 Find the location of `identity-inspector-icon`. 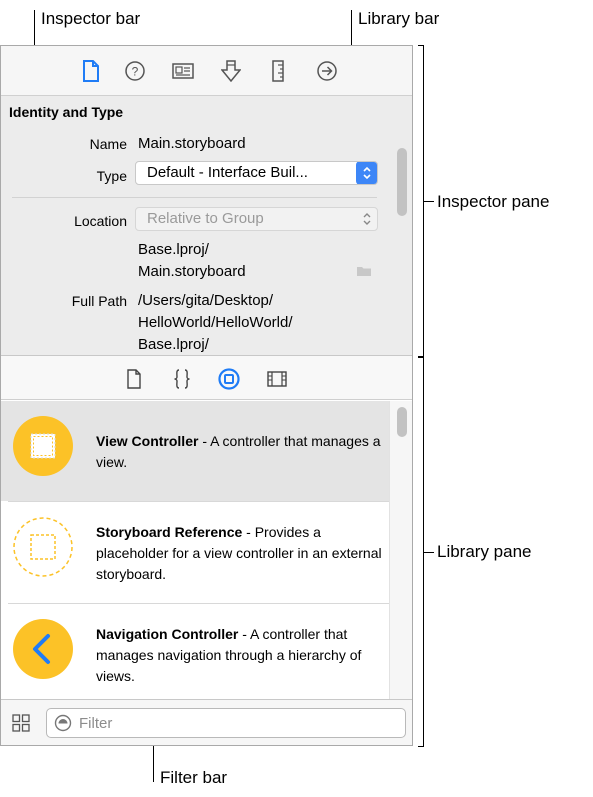

identity-inspector-icon is located at coordinates (183, 71).